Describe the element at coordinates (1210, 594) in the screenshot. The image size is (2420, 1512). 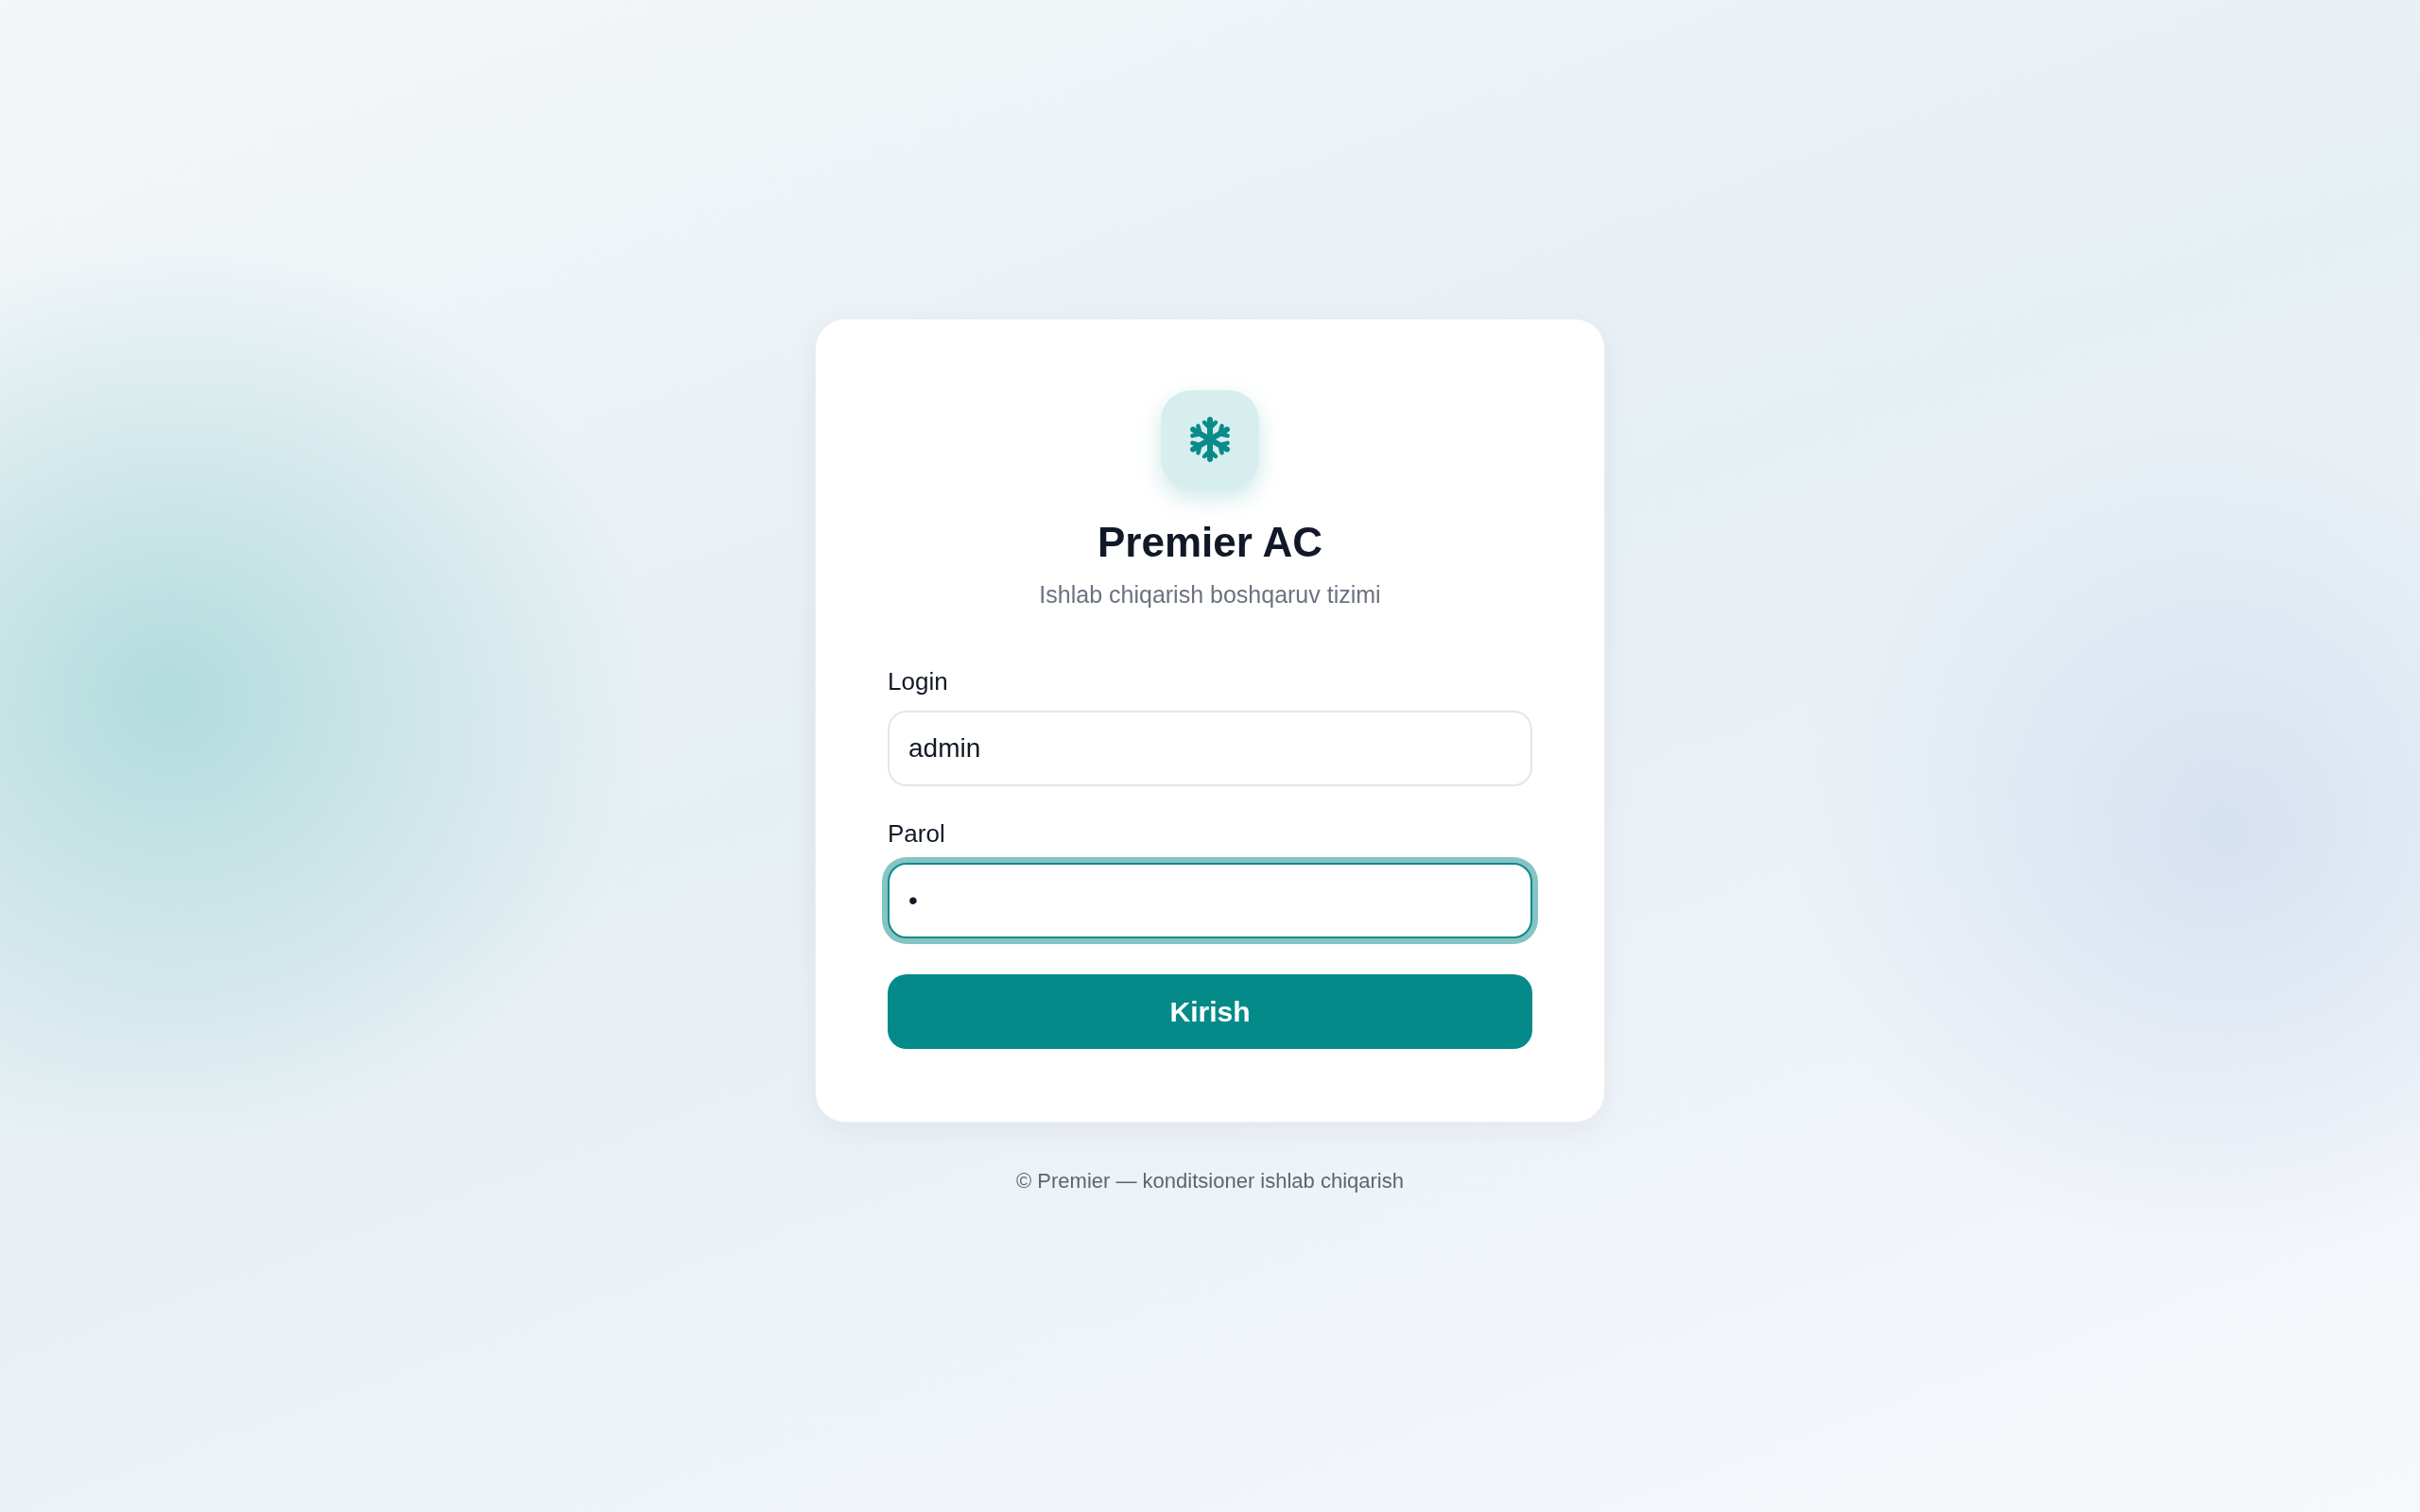
I see `app-subtitle: Ishlab chiqarish boshqaruv tizimi` at that location.